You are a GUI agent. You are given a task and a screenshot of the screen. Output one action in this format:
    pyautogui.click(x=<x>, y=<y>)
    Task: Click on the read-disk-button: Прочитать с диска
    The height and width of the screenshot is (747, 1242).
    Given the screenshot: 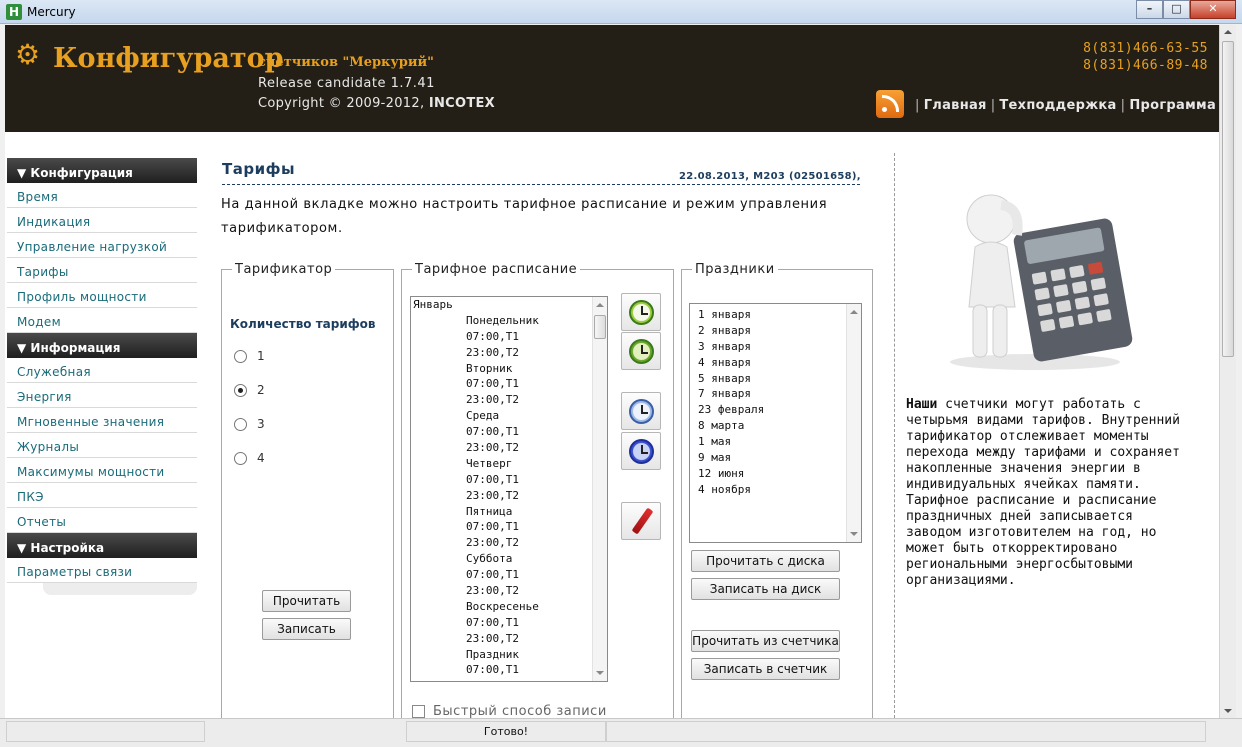 What is the action you would take?
    pyautogui.click(x=765, y=561)
    